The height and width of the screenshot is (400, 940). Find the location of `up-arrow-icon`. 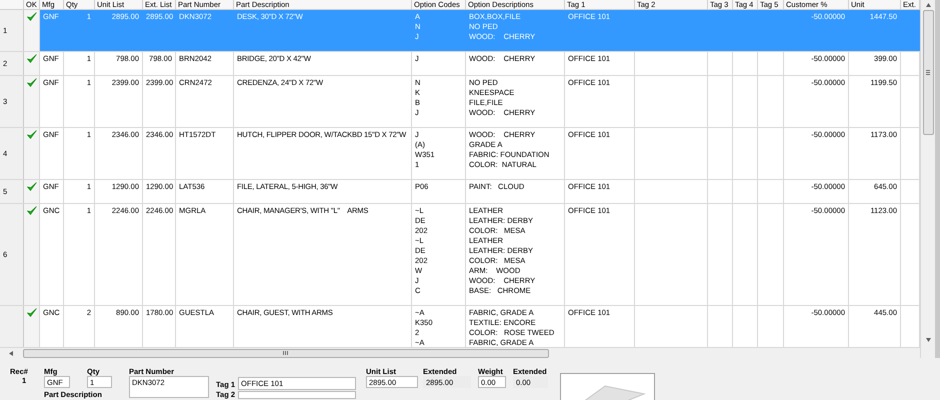

up-arrow-icon is located at coordinates (928, 5).